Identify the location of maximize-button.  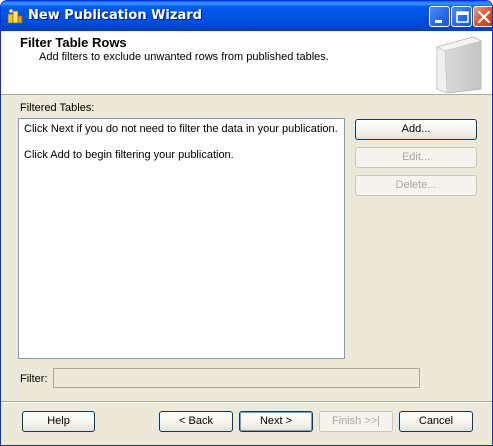
(461, 16).